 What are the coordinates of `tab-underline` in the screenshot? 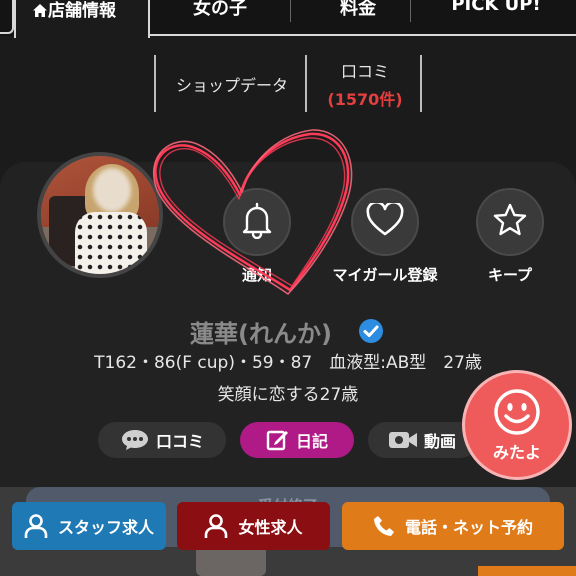 It's located at (362, 35).